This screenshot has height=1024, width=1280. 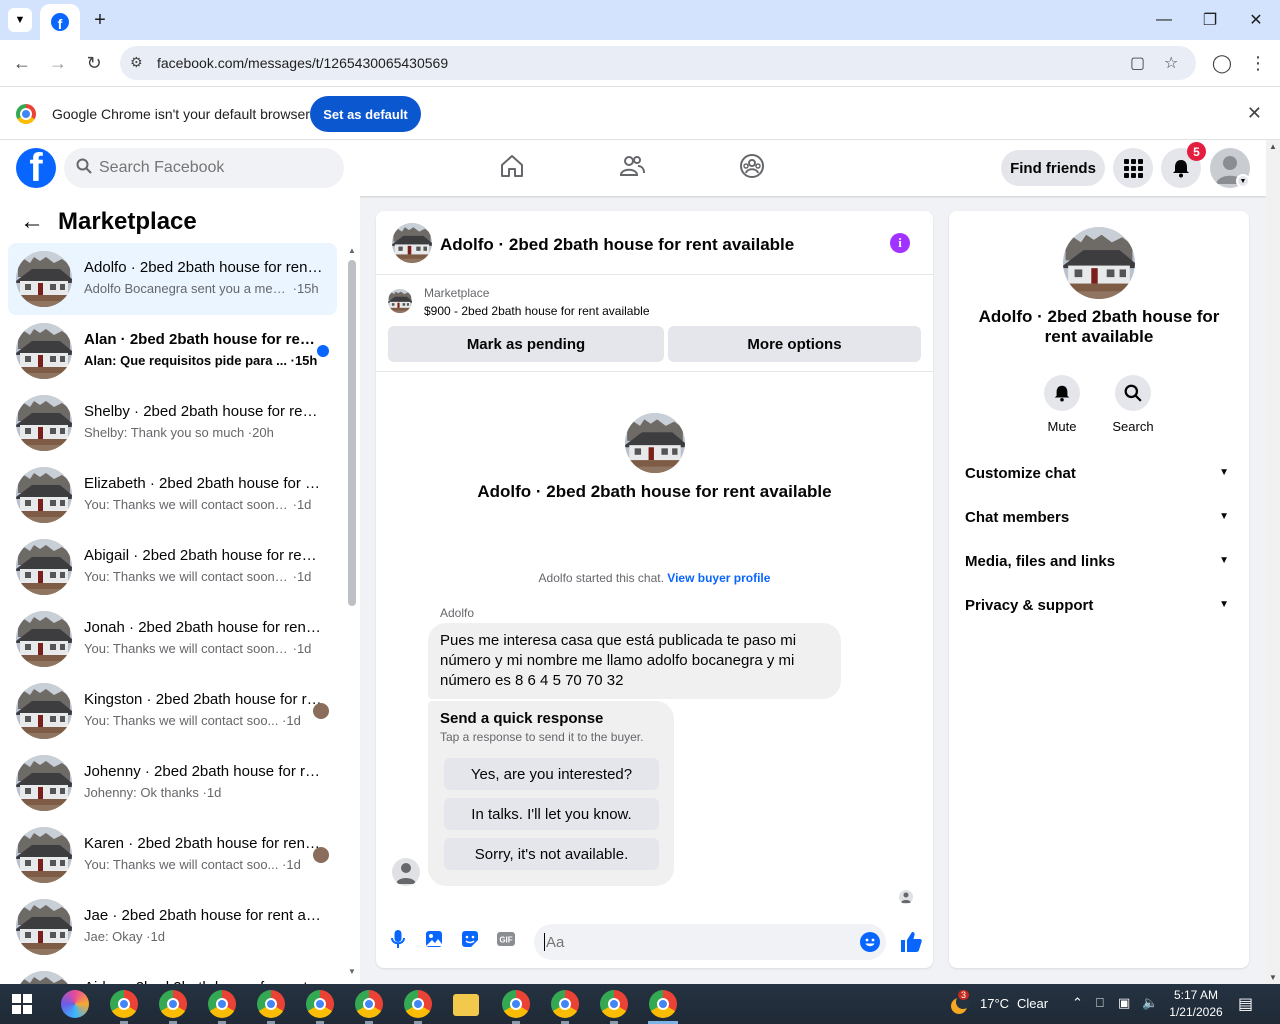 What do you see at coordinates (1099, 263) in the screenshot?
I see `info-avatar` at bounding box center [1099, 263].